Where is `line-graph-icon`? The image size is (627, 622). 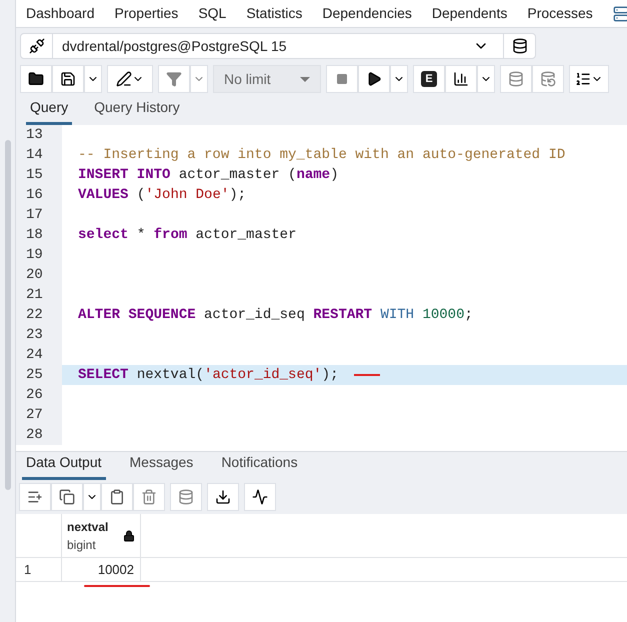 line-graph-icon is located at coordinates (260, 497).